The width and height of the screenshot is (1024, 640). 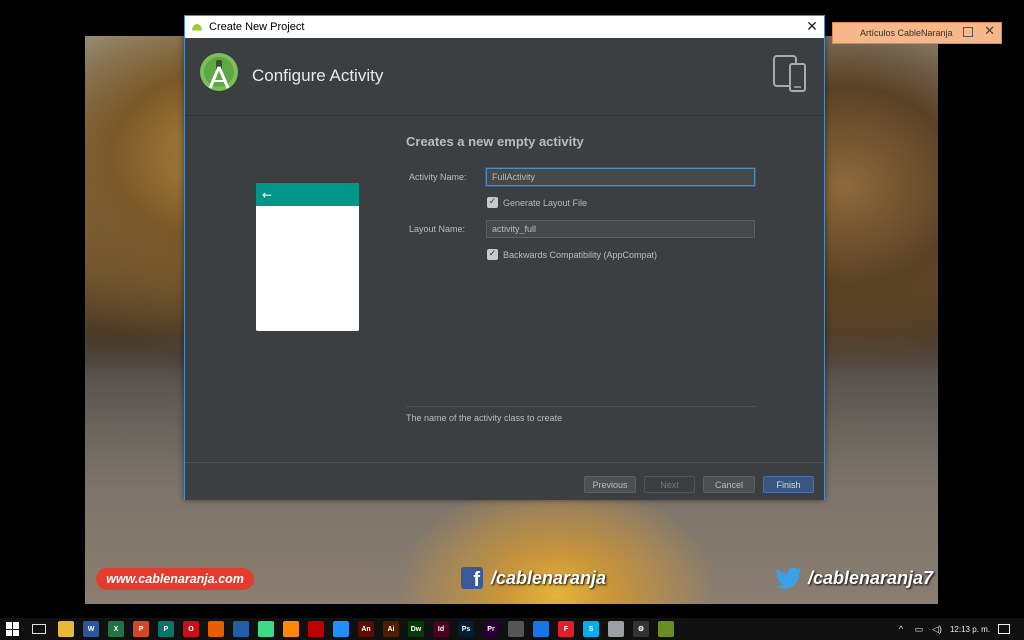 I want to click on paint-icon, so click(x=666, y=629).